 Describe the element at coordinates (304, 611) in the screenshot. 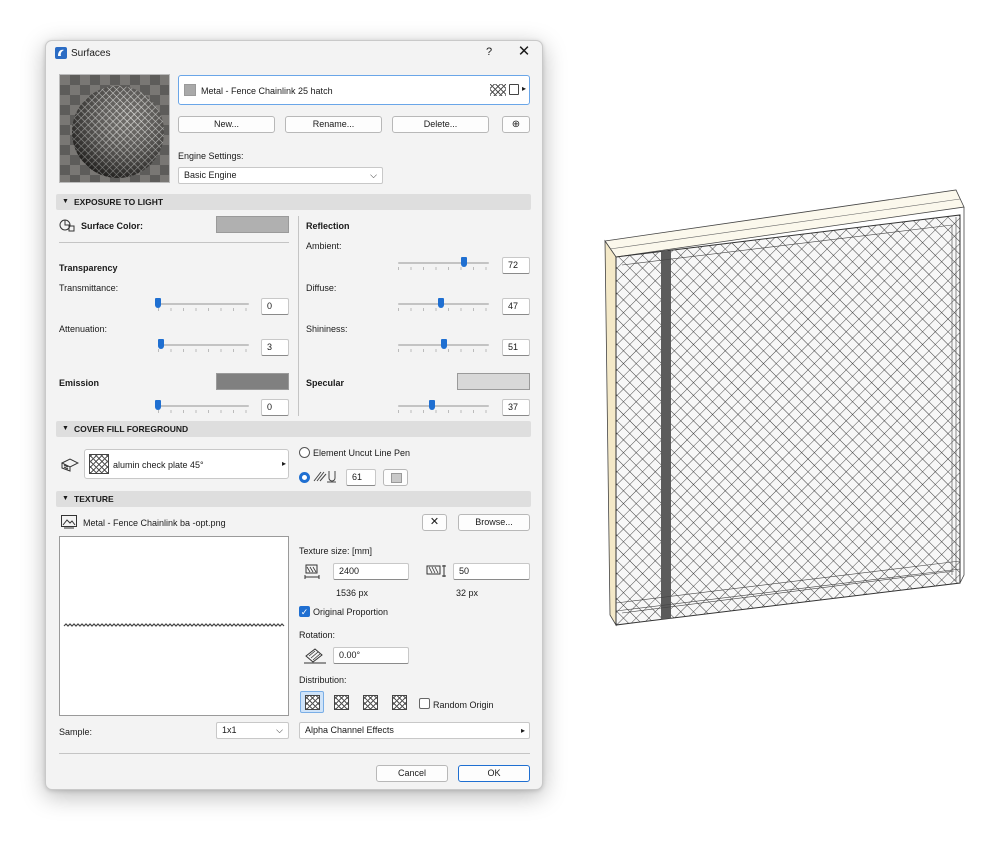

I see `original-proportion-checkbox: ✓` at that location.